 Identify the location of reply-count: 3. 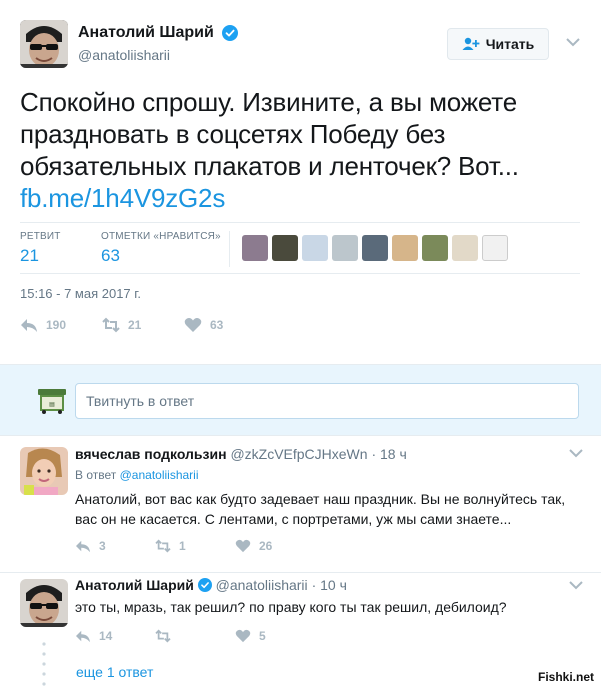
(102, 546).